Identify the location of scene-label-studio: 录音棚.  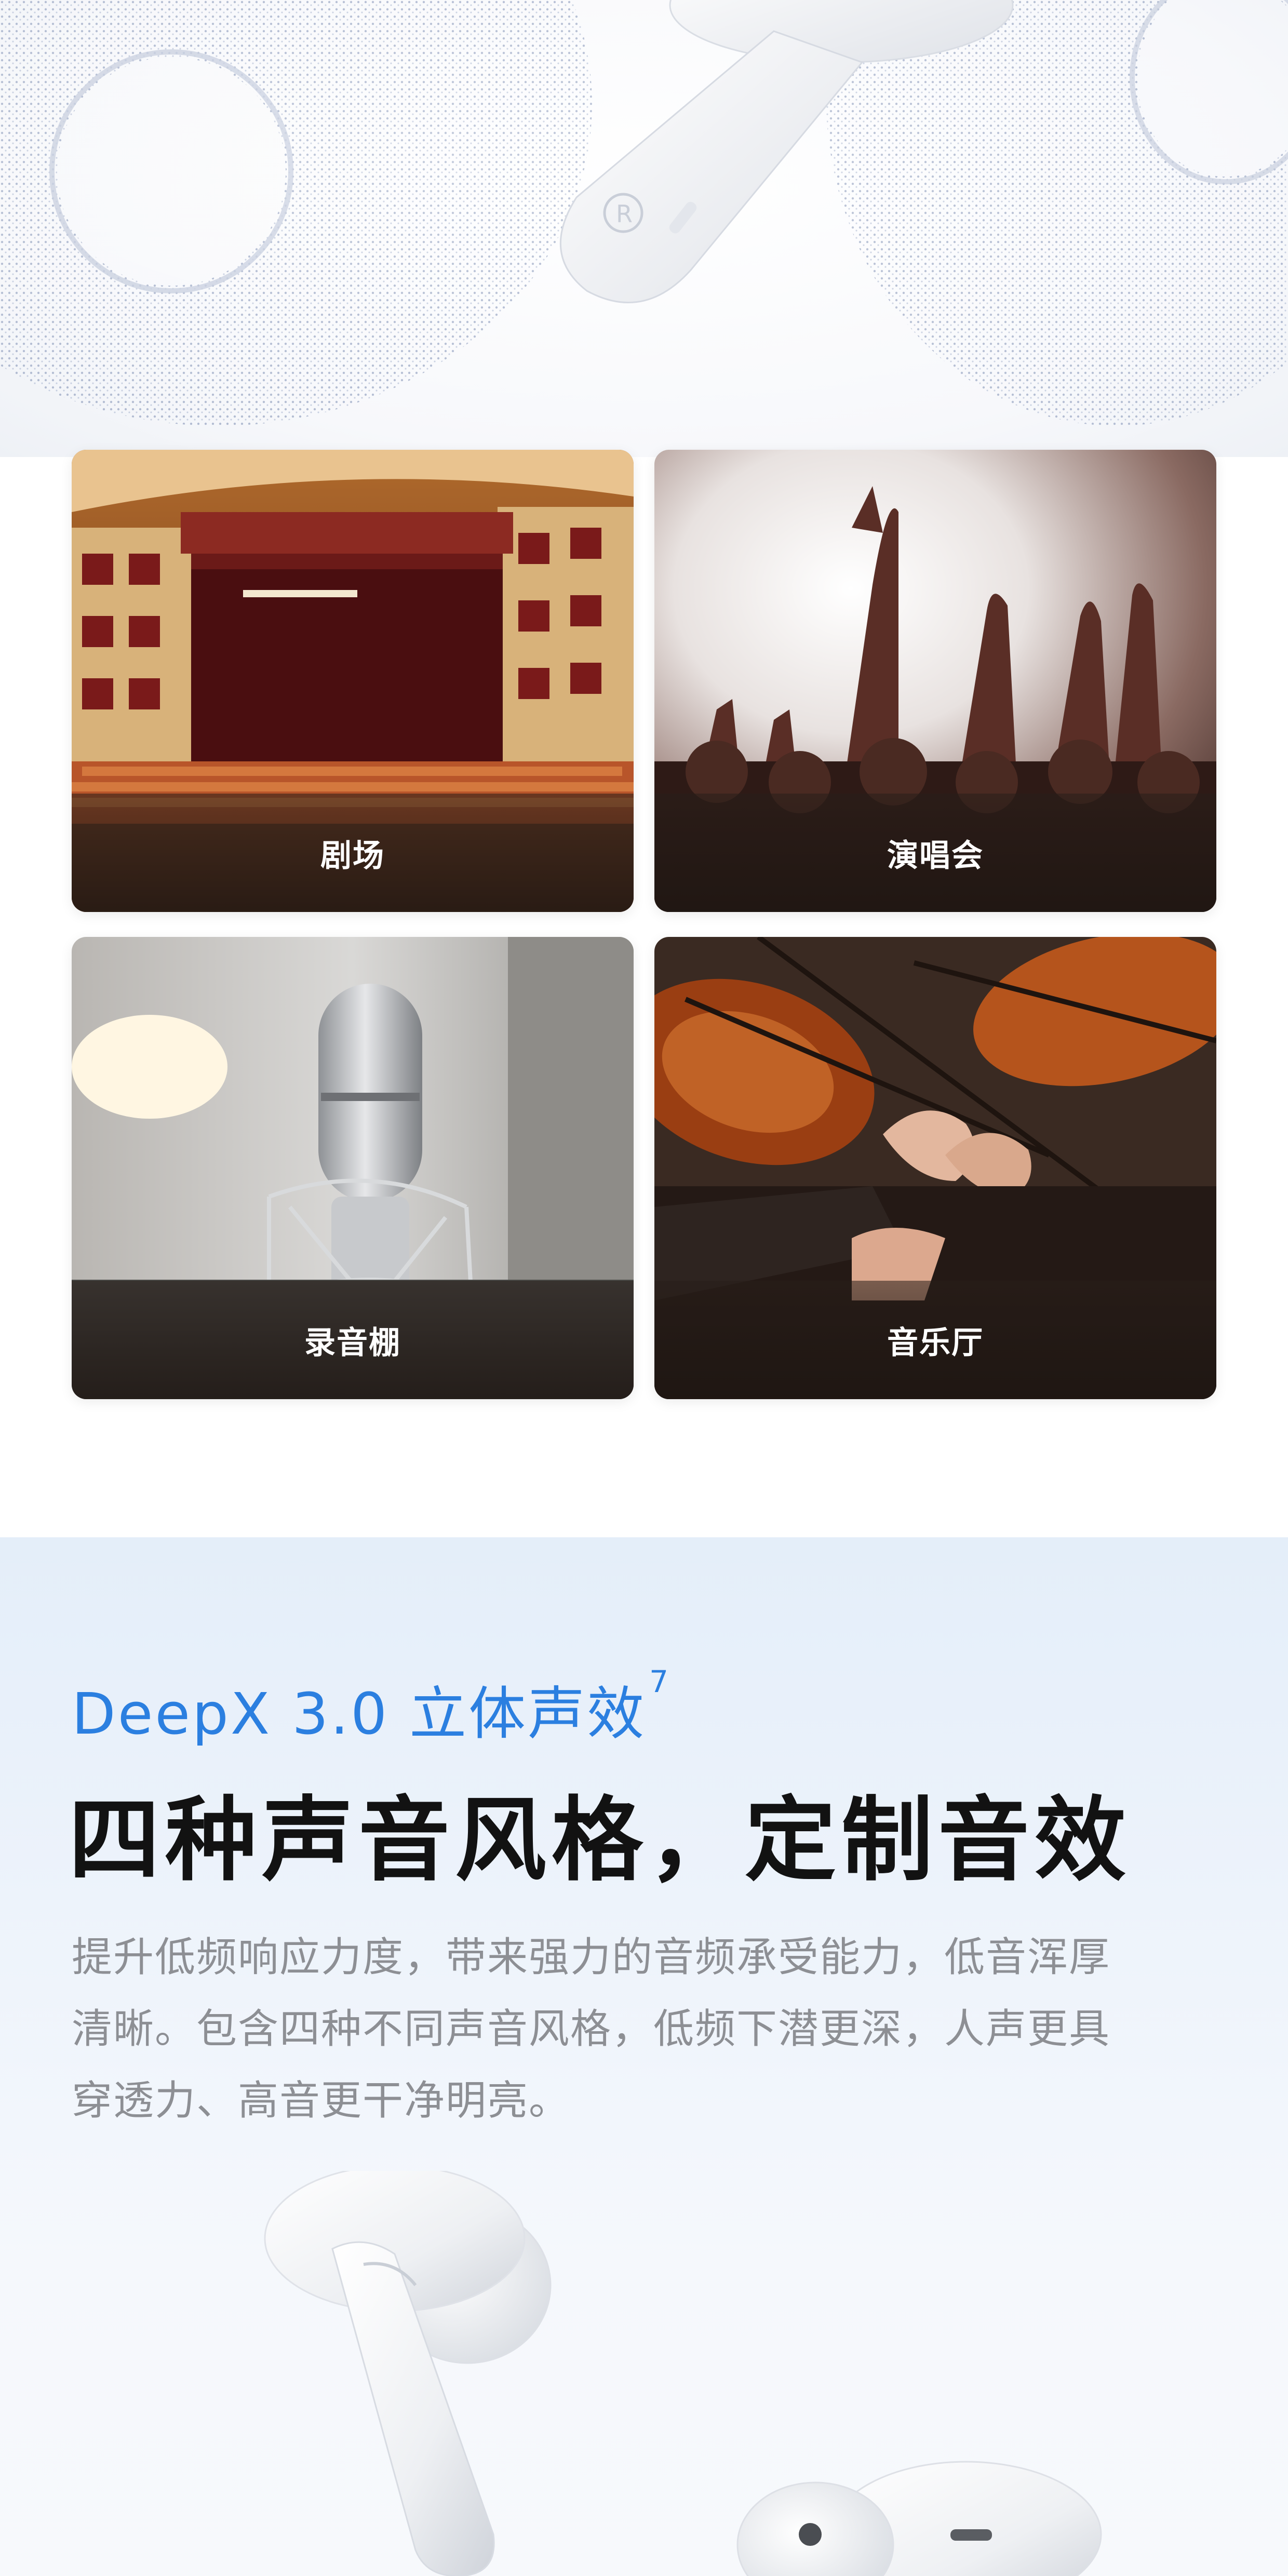
(352, 1342).